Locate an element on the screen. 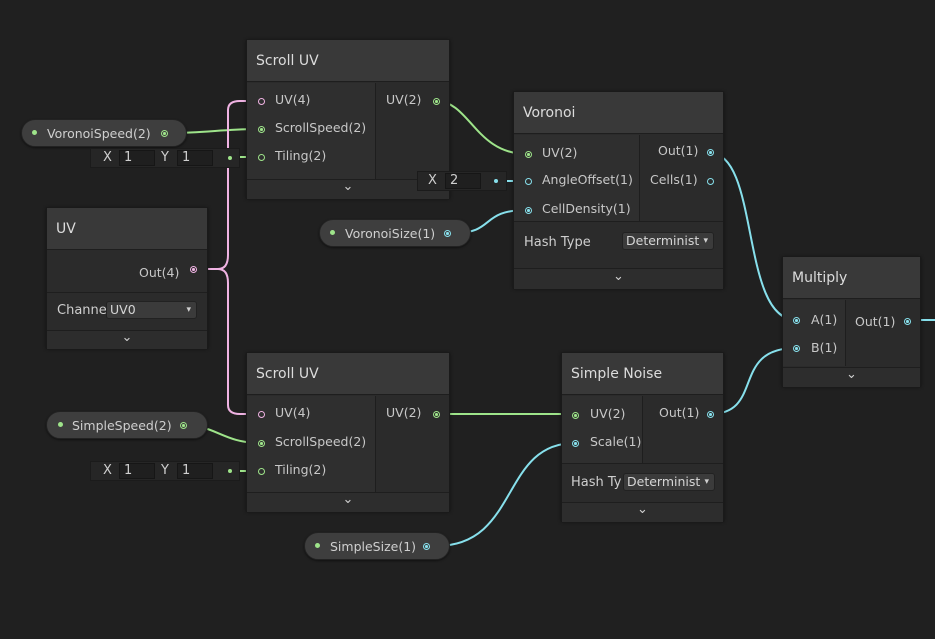 The image size is (935, 639). property-simple-speed: SimpleSpeed(2) is located at coordinates (127, 425).